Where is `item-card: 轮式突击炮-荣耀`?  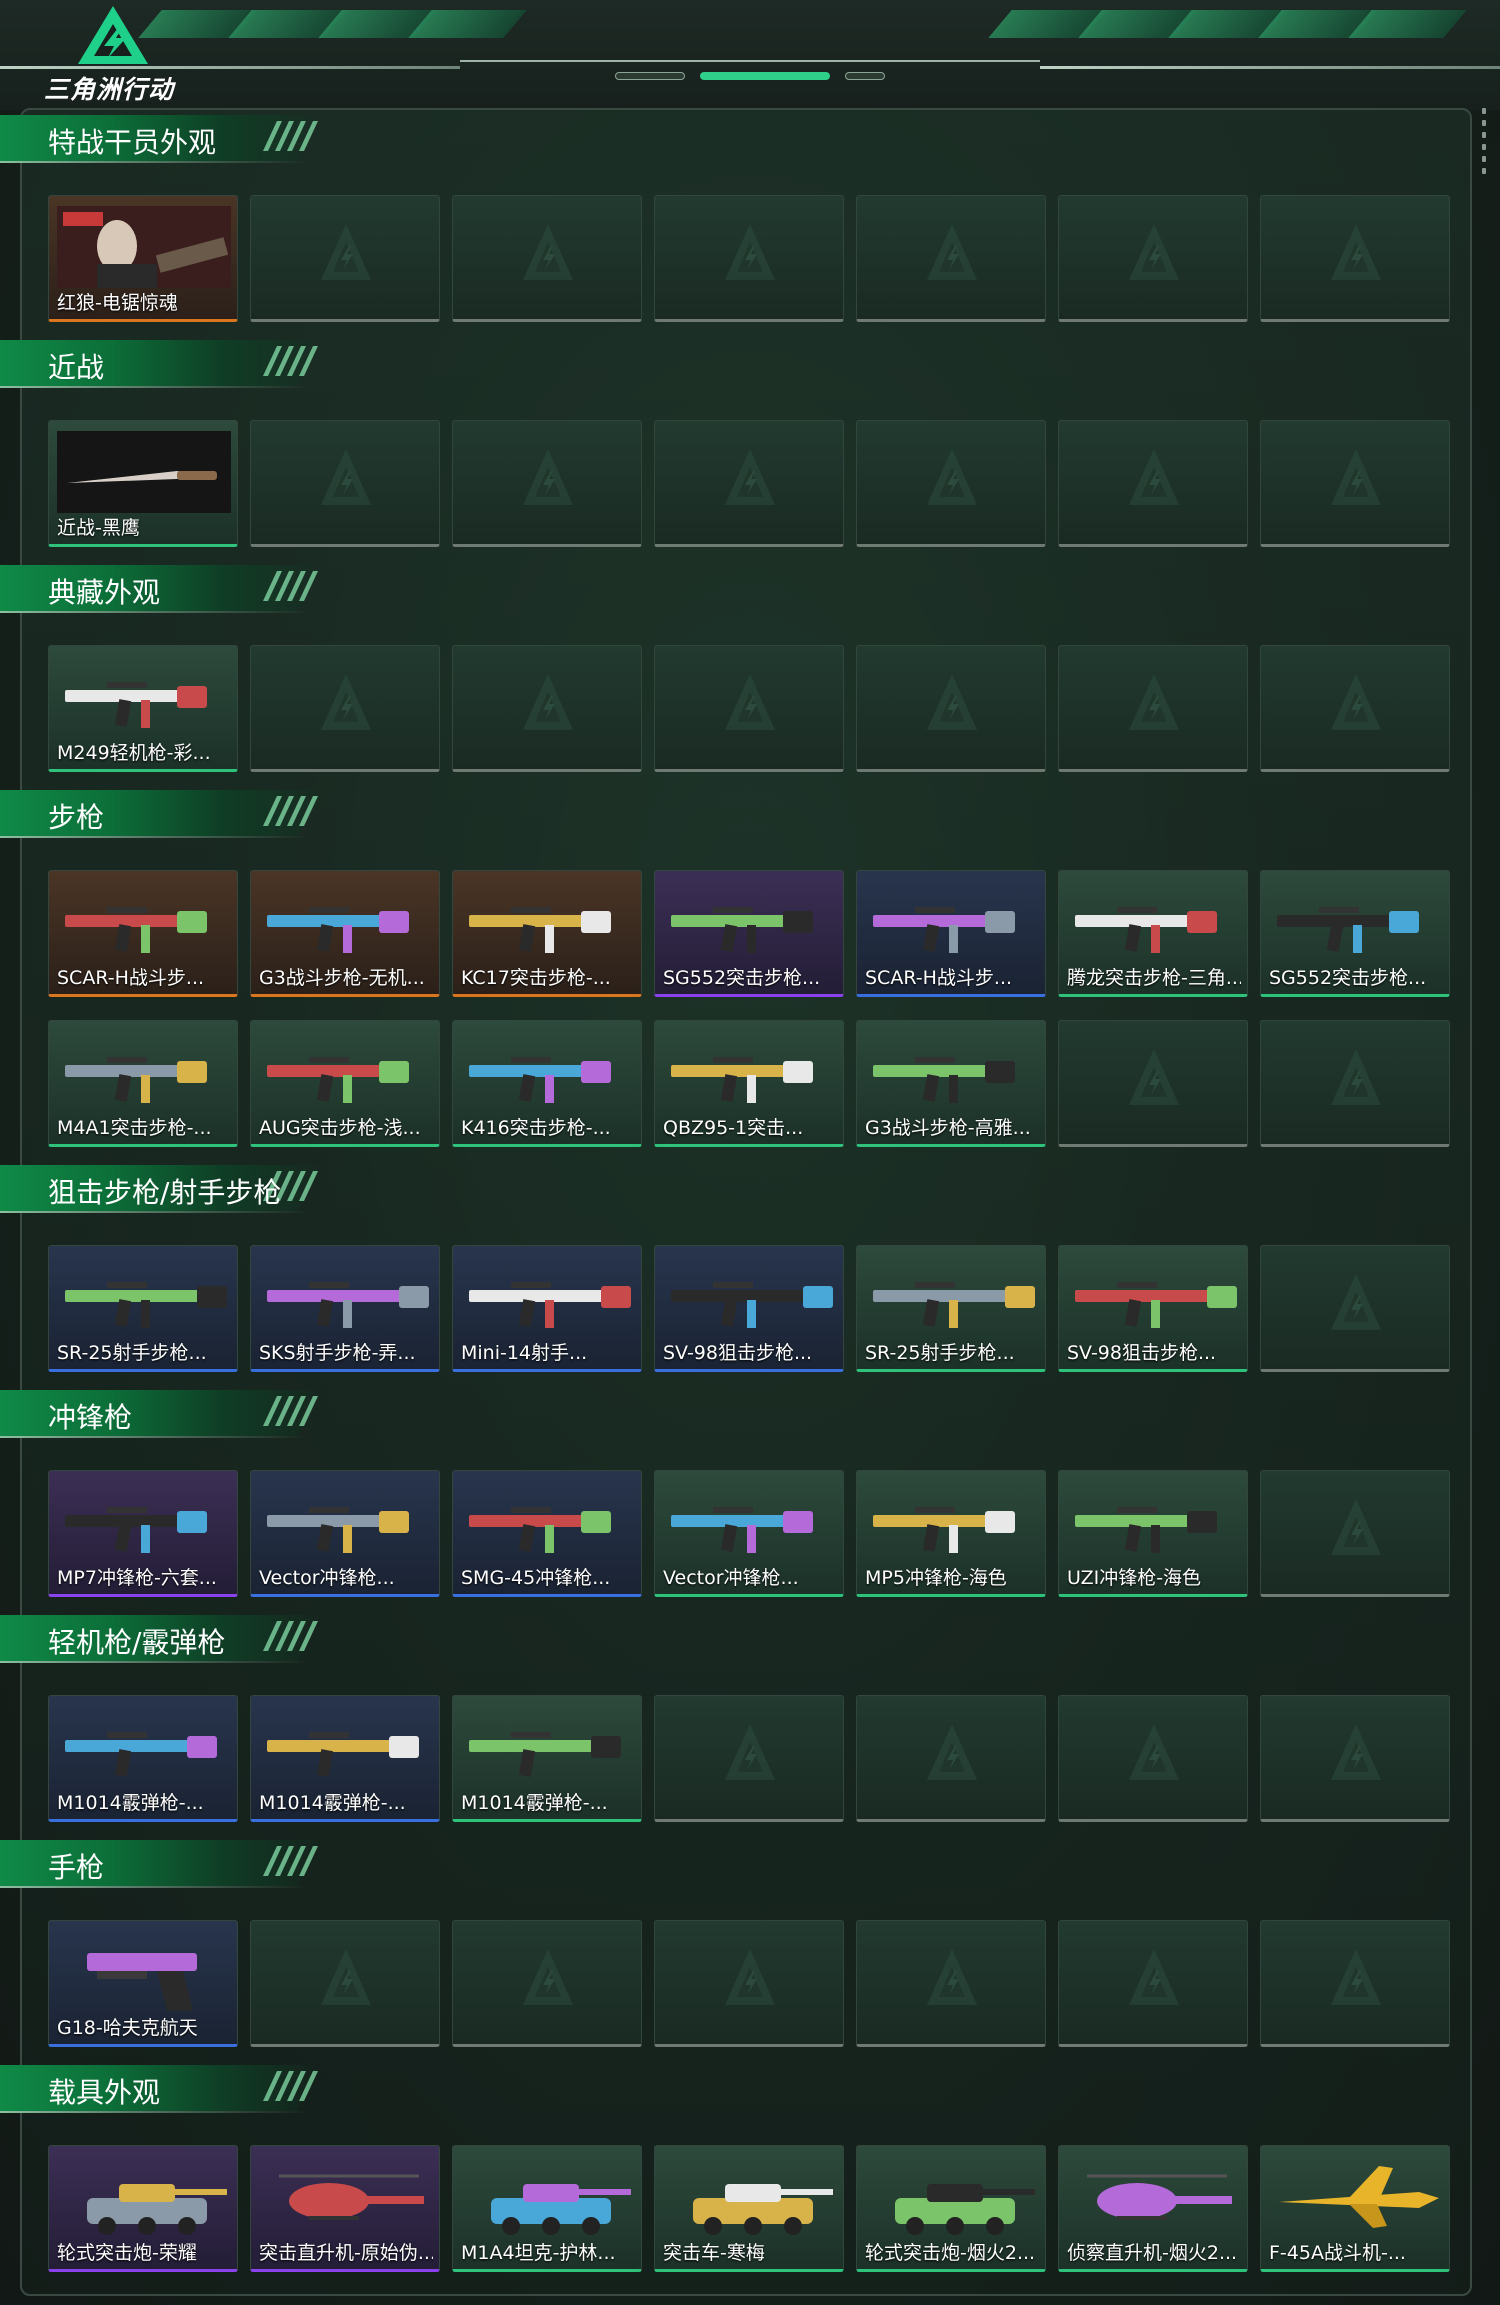 item-card: 轮式突击炮-荣耀 is located at coordinates (143, 2208).